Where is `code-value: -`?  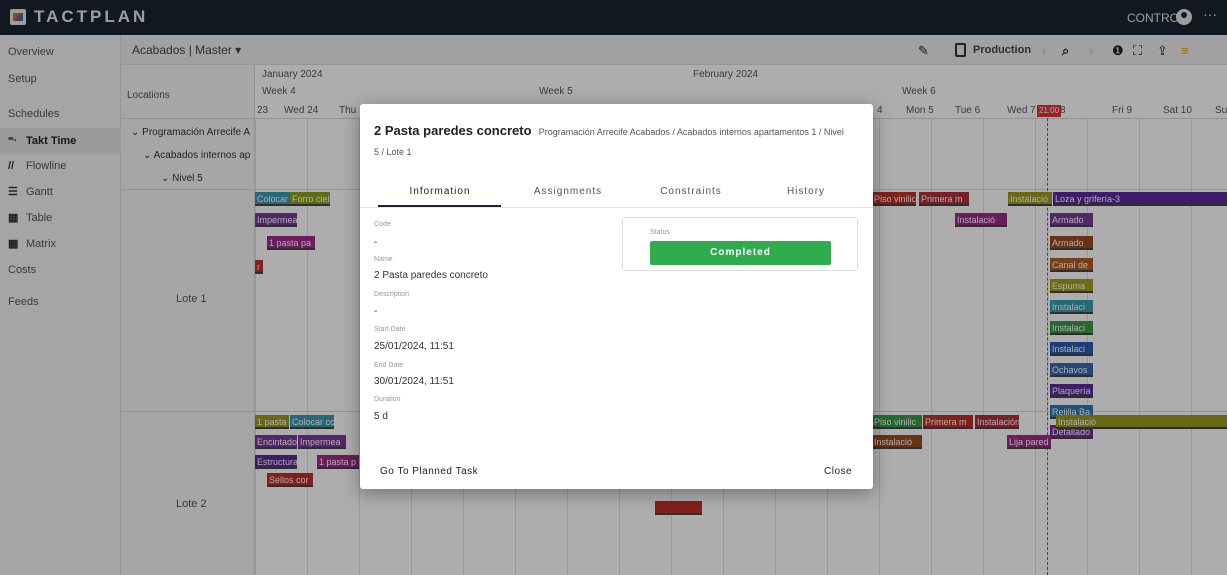 code-value: - is located at coordinates (376, 242).